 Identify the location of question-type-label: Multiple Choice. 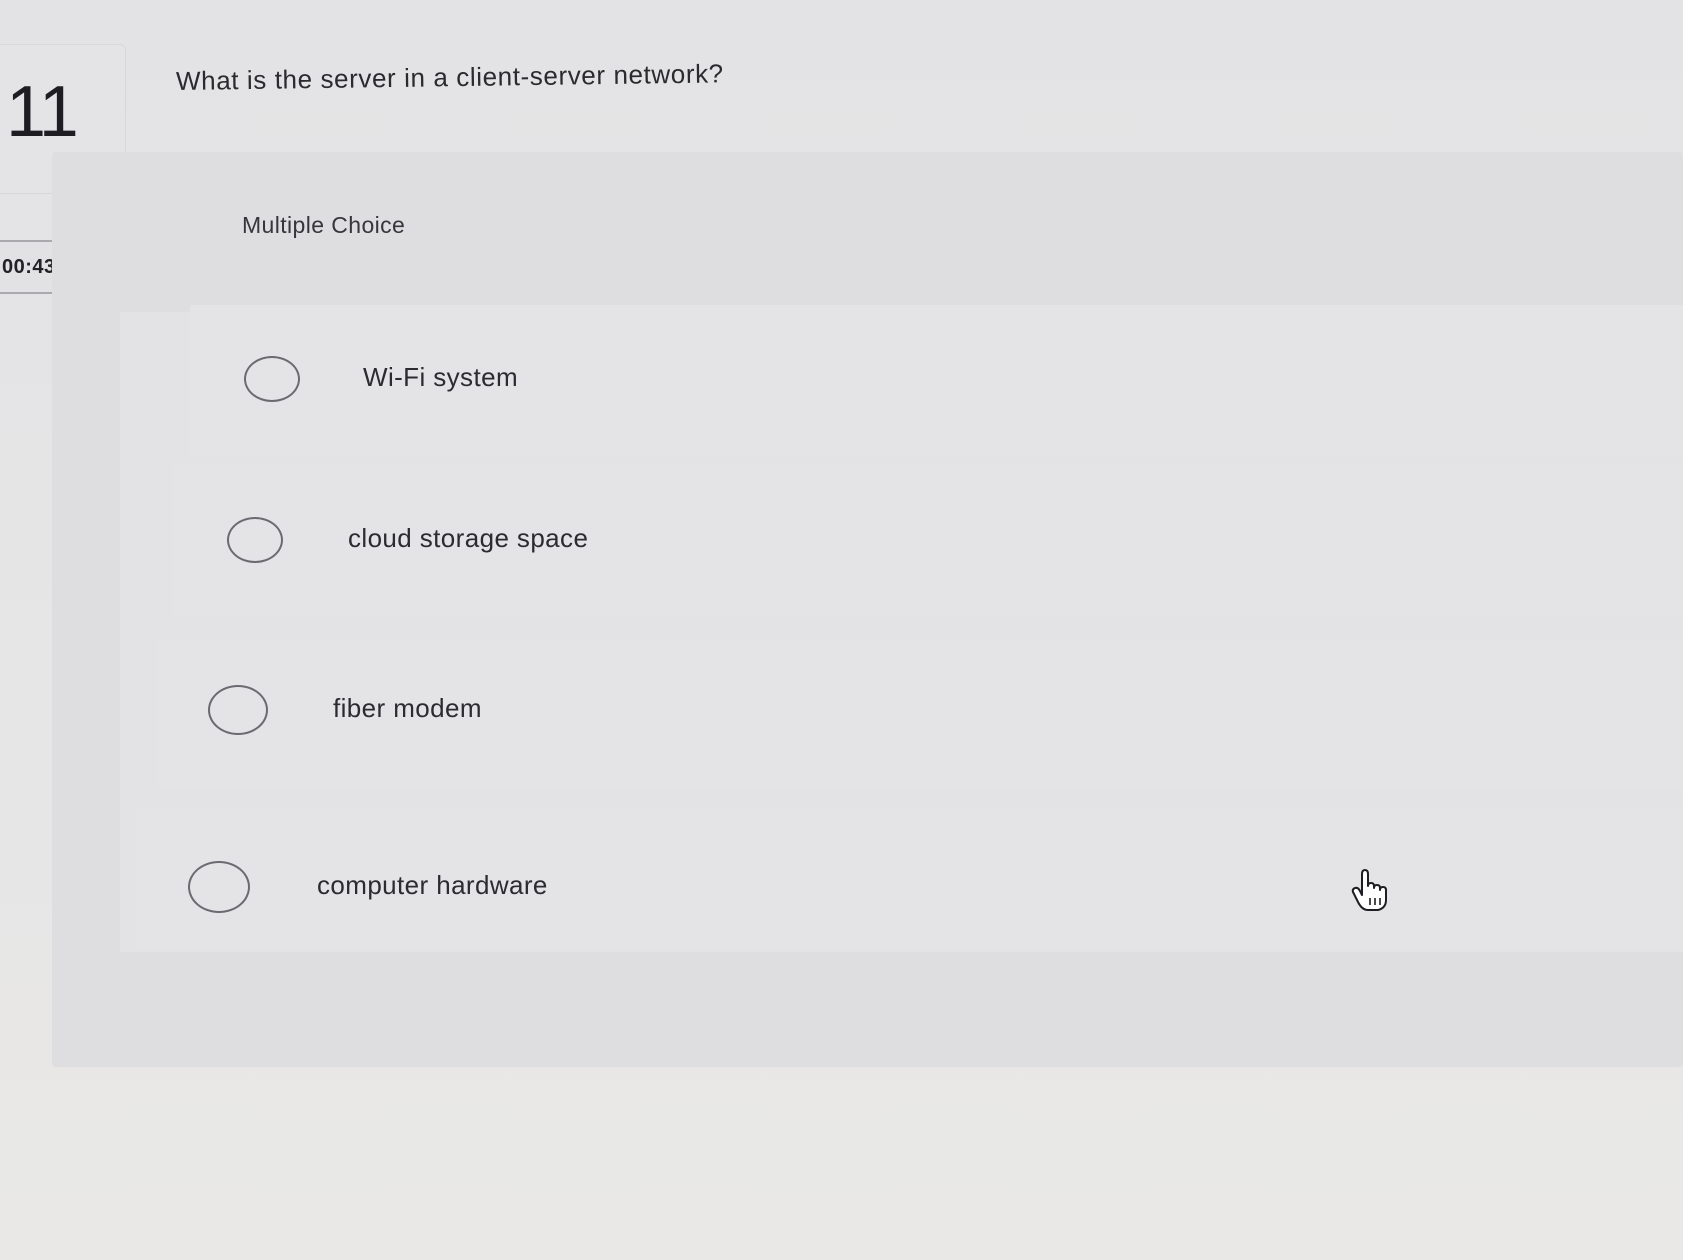
(324, 225).